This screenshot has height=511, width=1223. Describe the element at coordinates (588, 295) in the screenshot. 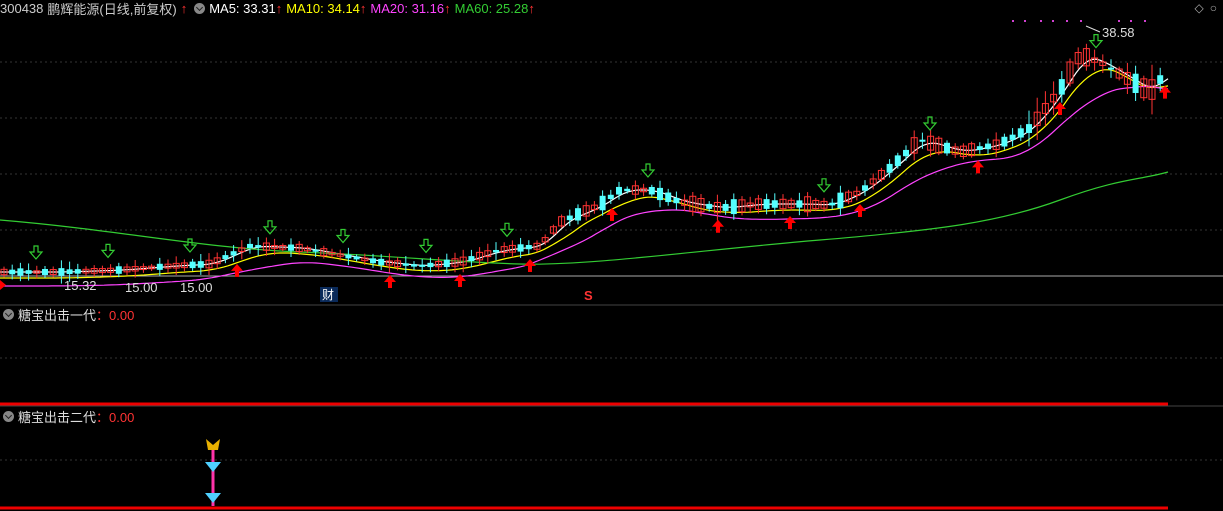

I see `s-mark-label: S` at that location.